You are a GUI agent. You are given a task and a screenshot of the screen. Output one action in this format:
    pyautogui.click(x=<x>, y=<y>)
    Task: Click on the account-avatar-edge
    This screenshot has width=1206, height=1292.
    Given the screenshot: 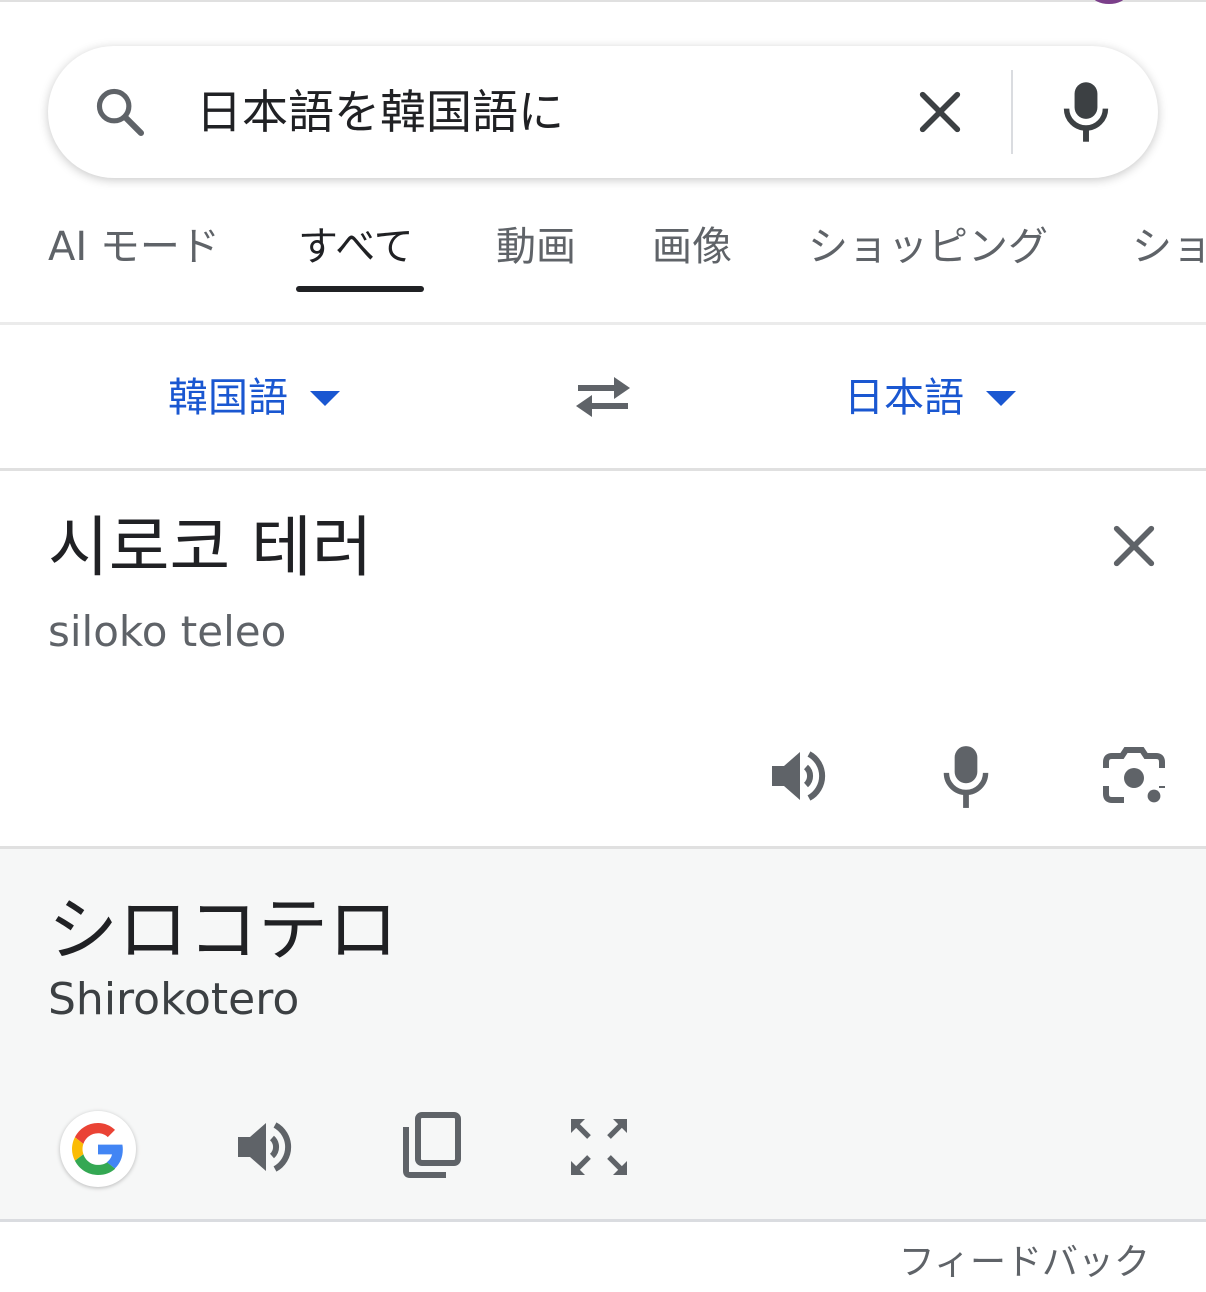 What is the action you would take?
    pyautogui.click(x=1109, y=2)
    